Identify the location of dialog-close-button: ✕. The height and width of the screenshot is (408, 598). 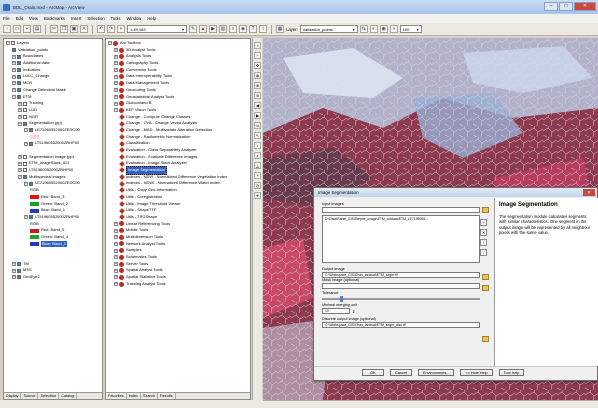
(589, 192).